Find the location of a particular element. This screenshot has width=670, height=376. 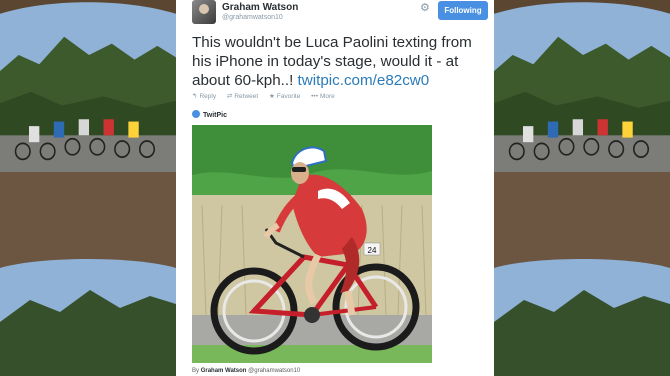

retweet-action: ⇄ Retweet is located at coordinates (242, 96).